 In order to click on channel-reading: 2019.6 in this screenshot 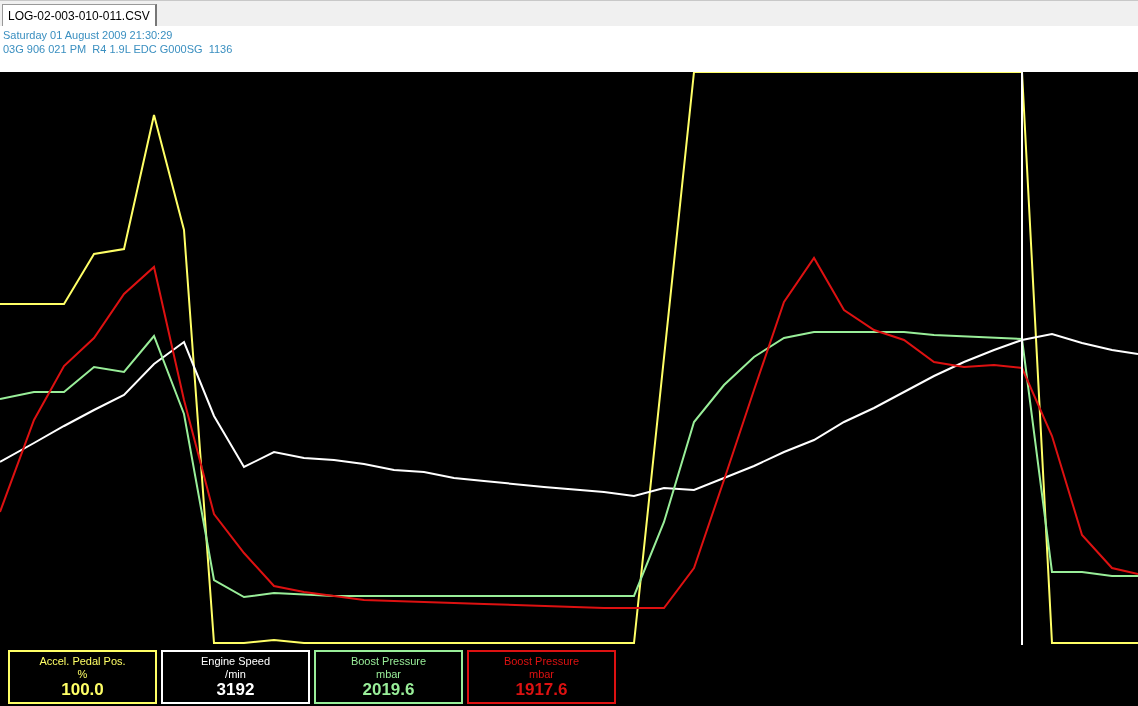, I will do `click(388, 690)`.